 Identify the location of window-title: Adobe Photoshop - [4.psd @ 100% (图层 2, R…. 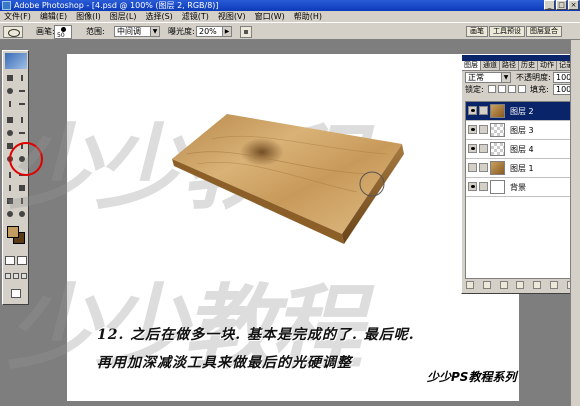
(116, 5).